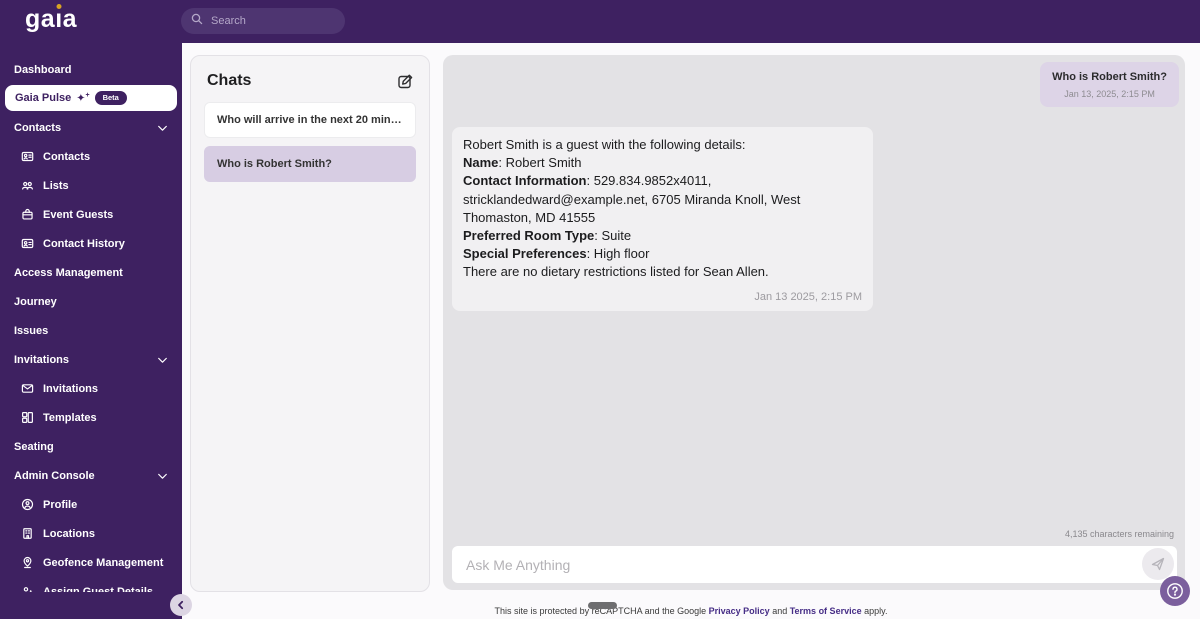 The width and height of the screenshot is (1200, 619). What do you see at coordinates (110, 98) in the screenshot?
I see `beta-badge: Beta` at bounding box center [110, 98].